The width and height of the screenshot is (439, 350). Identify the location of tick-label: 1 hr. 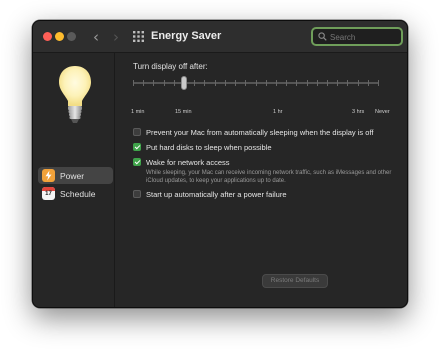
(278, 112).